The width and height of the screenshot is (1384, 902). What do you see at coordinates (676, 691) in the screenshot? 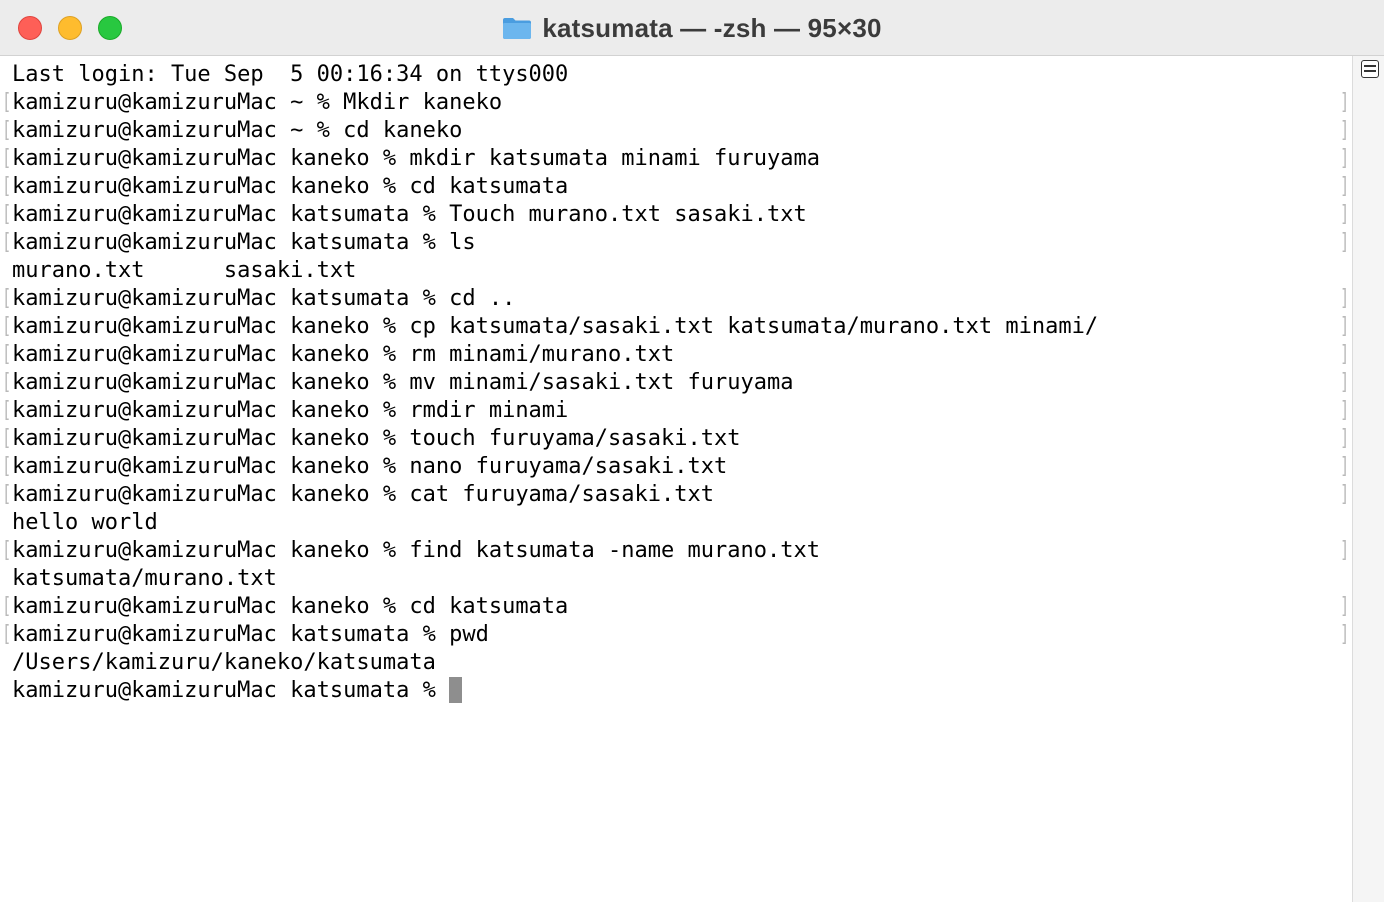
I see `prompt-line: kamizuru@kamizuruMac katsumata %` at bounding box center [676, 691].